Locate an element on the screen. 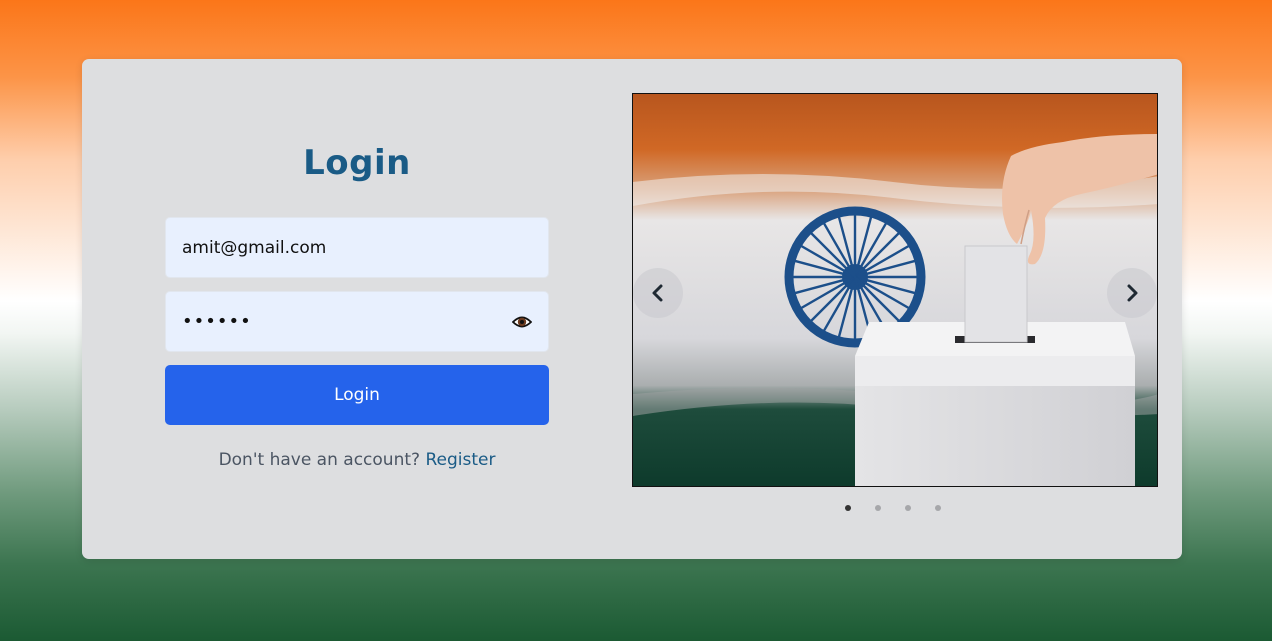  ballot-paper-icon is located at coordinates (996, 294).